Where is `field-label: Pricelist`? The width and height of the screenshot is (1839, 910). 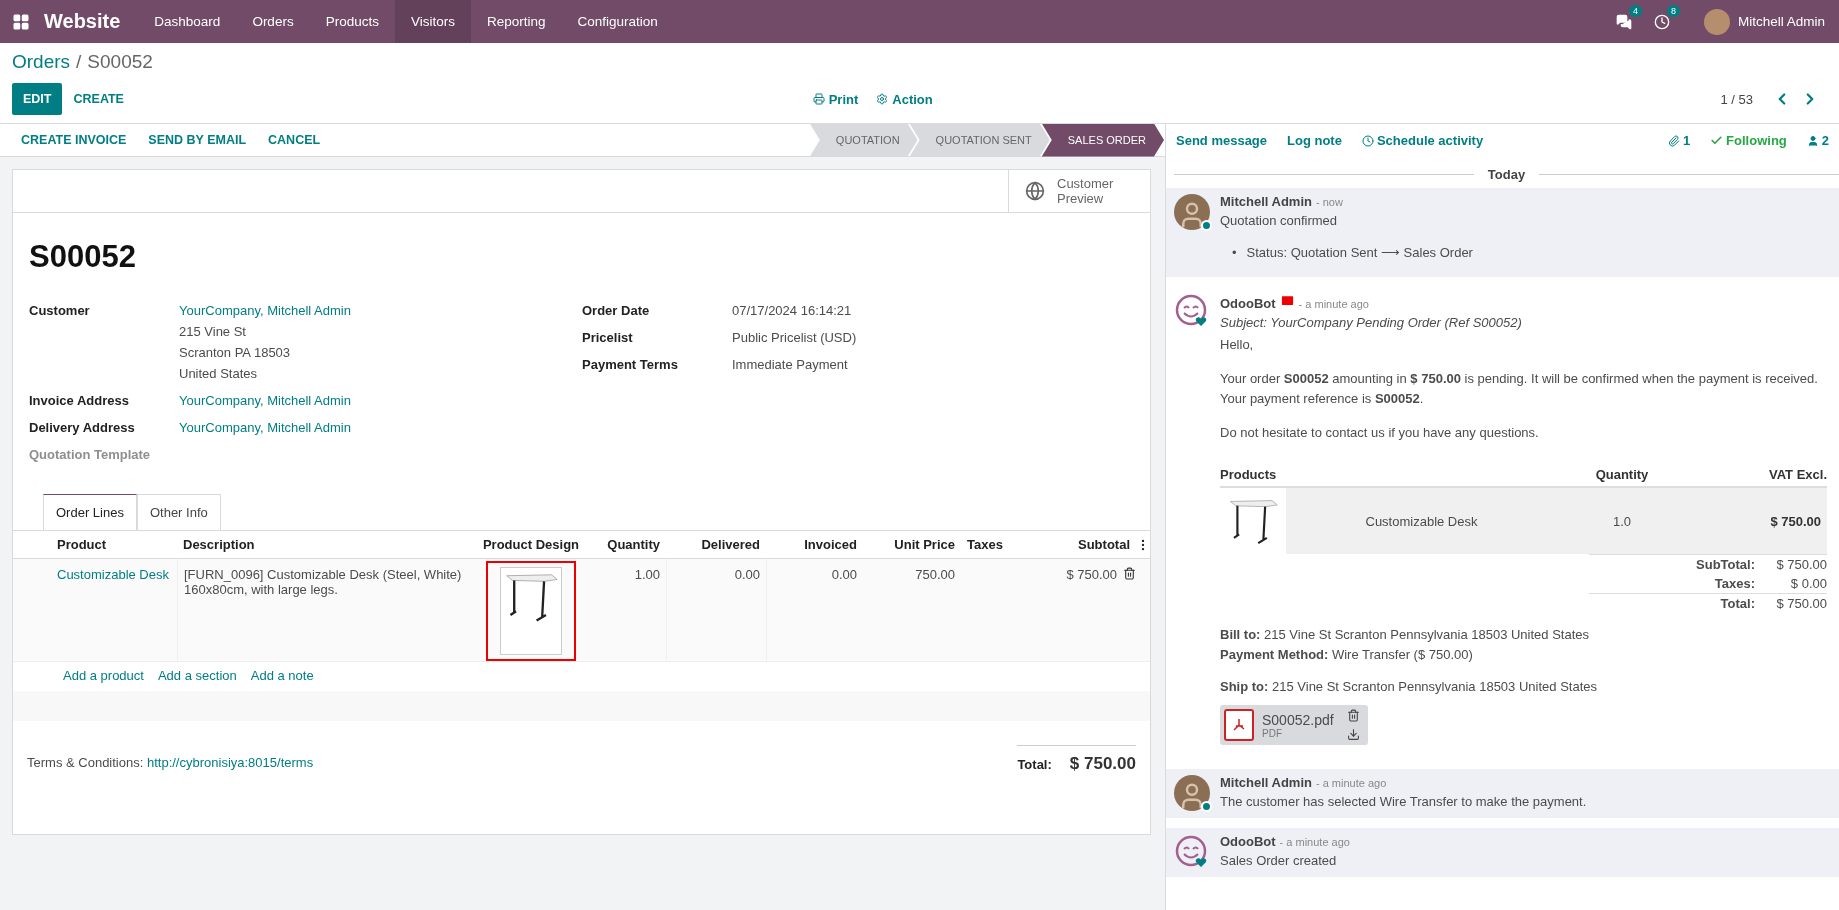
field-label: Pricelist is located at coordinates (608, 338).